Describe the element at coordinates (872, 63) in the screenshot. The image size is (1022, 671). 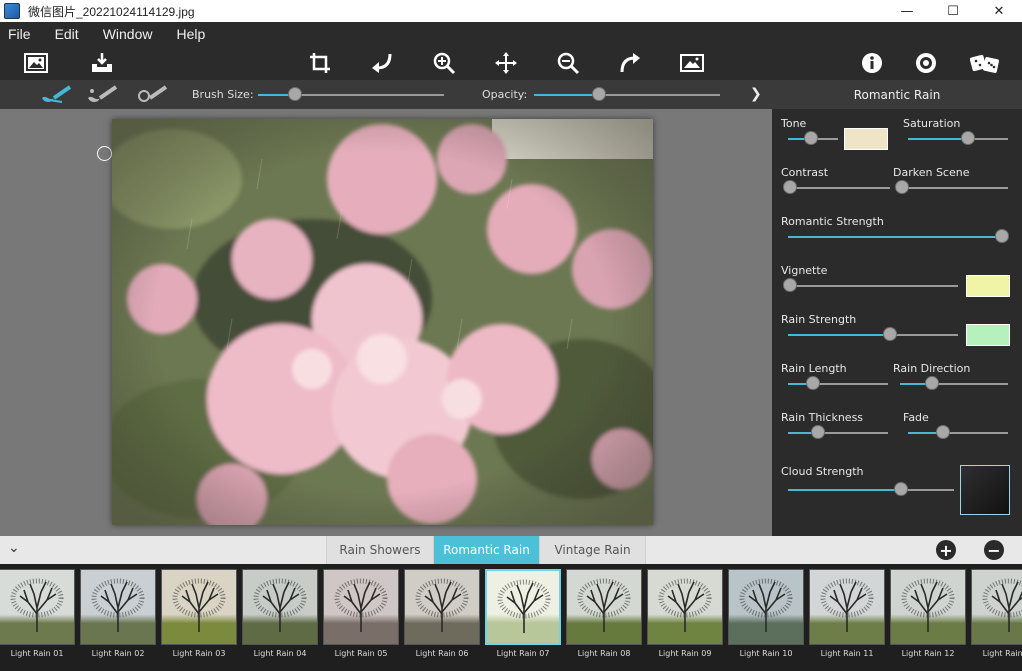
I see `info-icon` at that location.